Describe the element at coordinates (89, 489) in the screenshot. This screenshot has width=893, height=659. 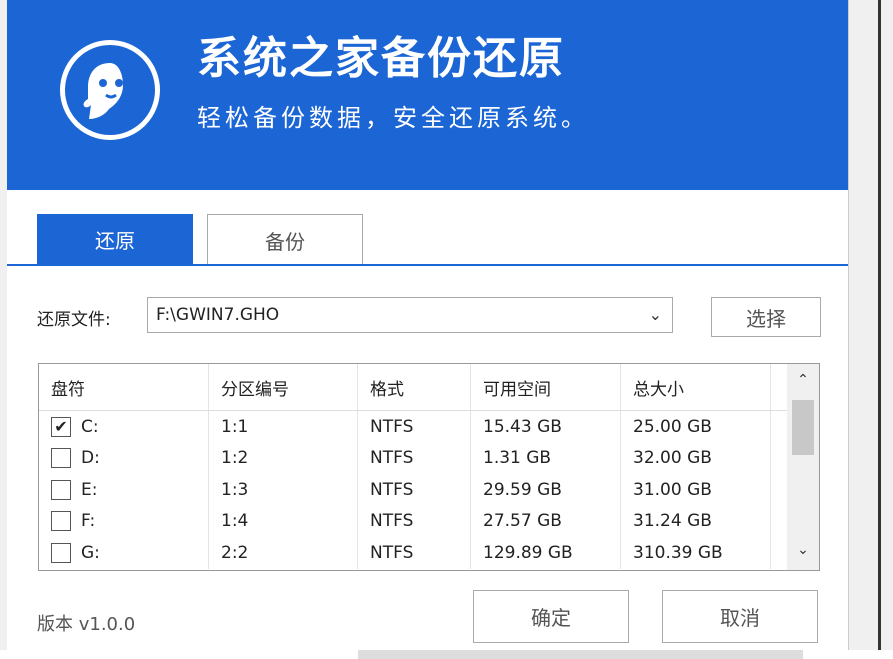
I see `drive-letter: E:` at that location.